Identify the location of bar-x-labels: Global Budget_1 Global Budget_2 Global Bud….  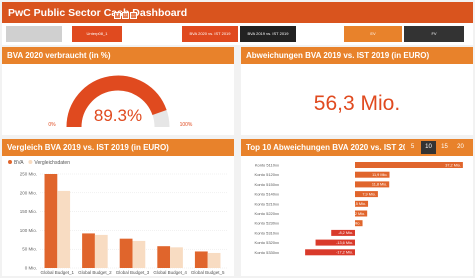
(133, 272).